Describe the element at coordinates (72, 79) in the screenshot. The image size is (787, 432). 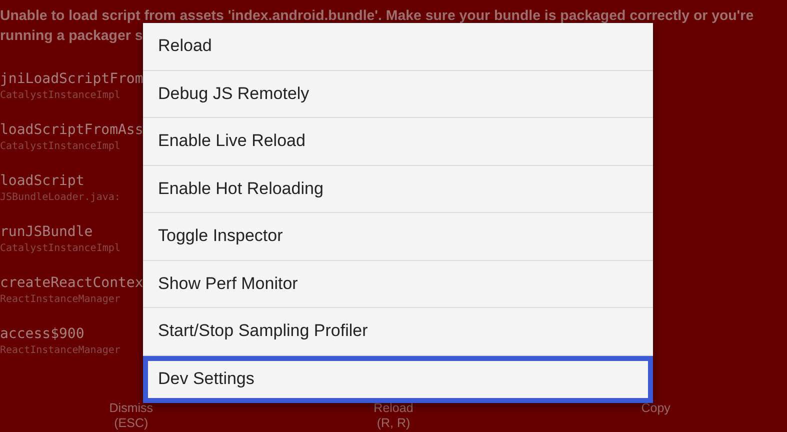
I see `stack-method: jniLoadScriptFrom` at that location.